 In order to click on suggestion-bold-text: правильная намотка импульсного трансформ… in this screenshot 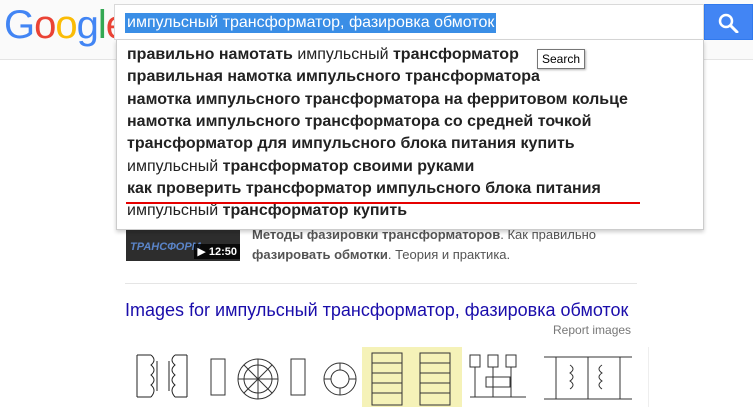, I will do `click(333, 77)`.